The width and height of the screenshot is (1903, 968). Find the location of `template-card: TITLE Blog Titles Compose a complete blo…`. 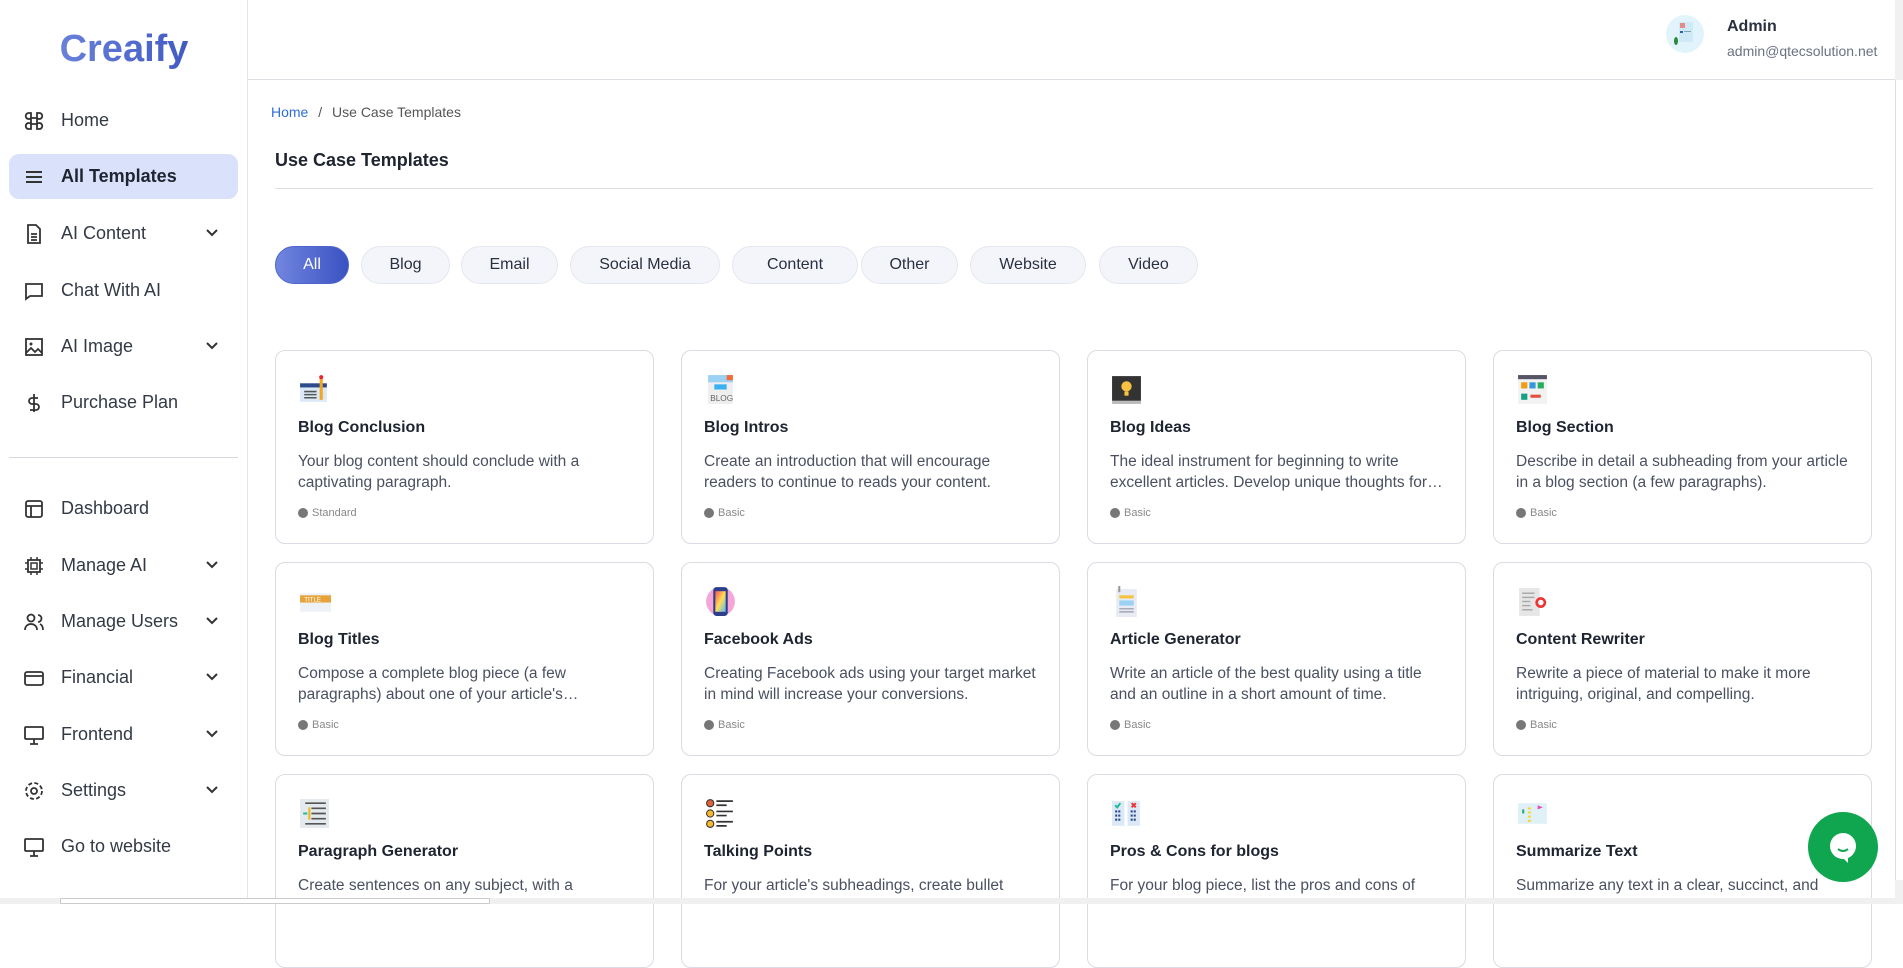

template-card: TITLE Blog Titles Compose a complete blo… is located at coordinates (464, 659).